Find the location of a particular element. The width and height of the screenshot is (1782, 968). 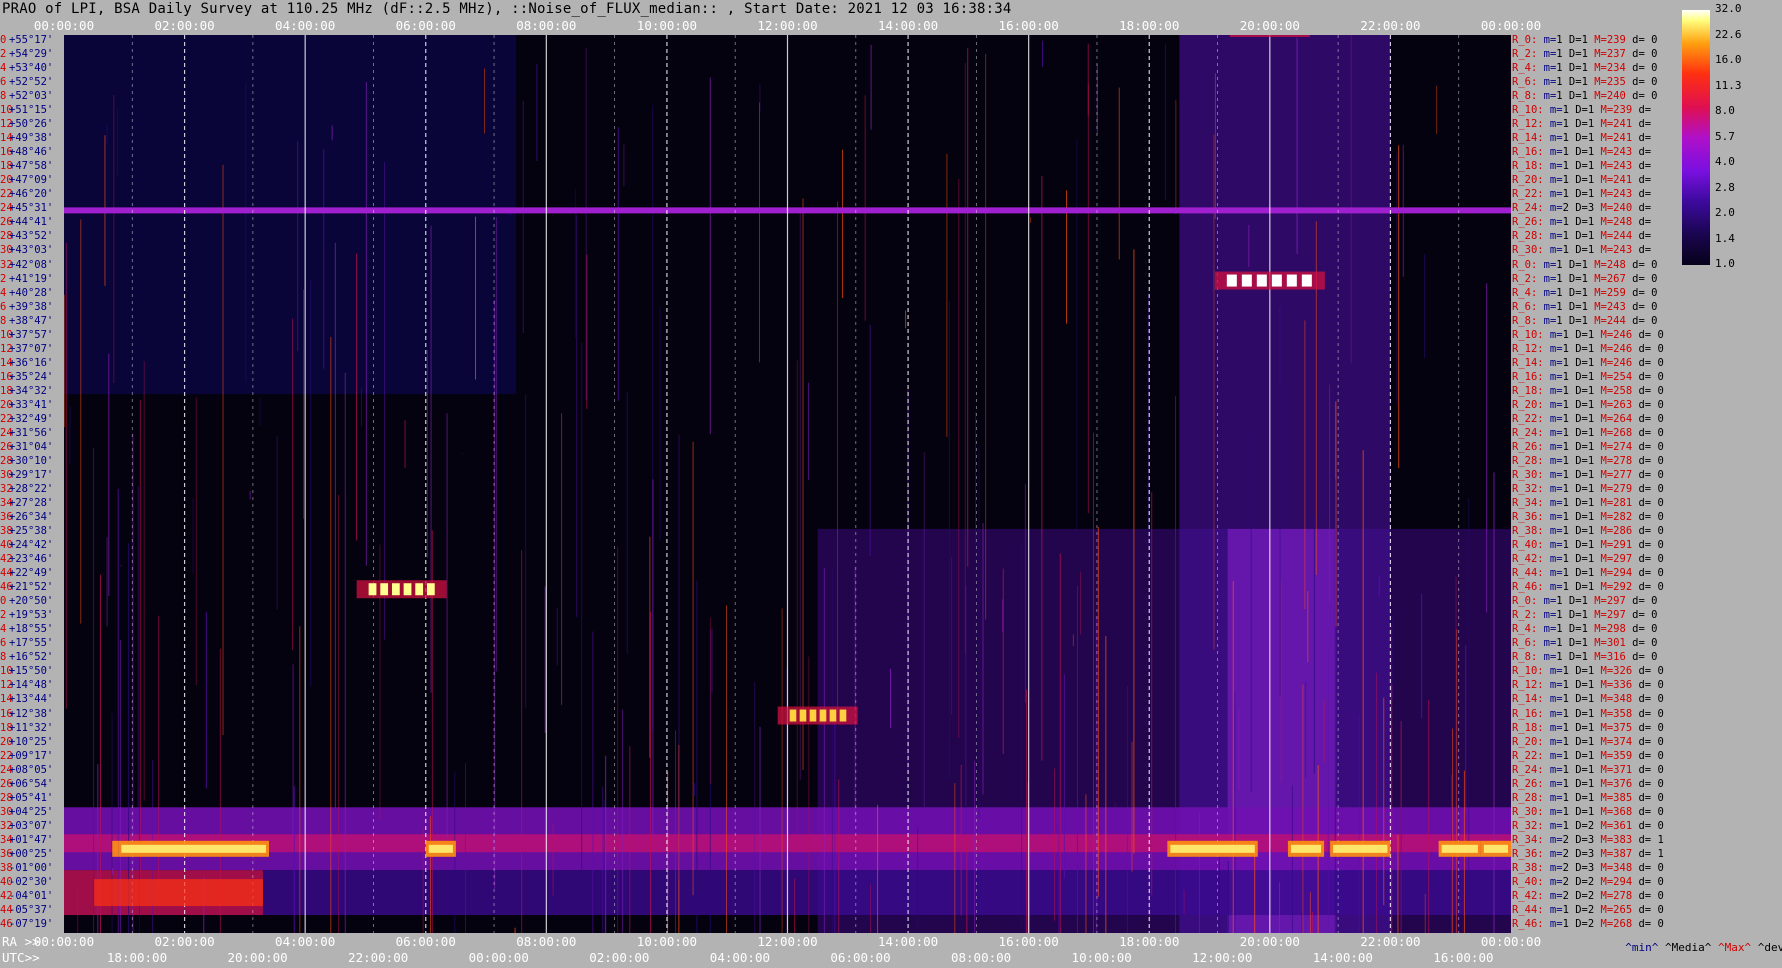

declination-value: +17°55' is located at coordinates (31, 643).